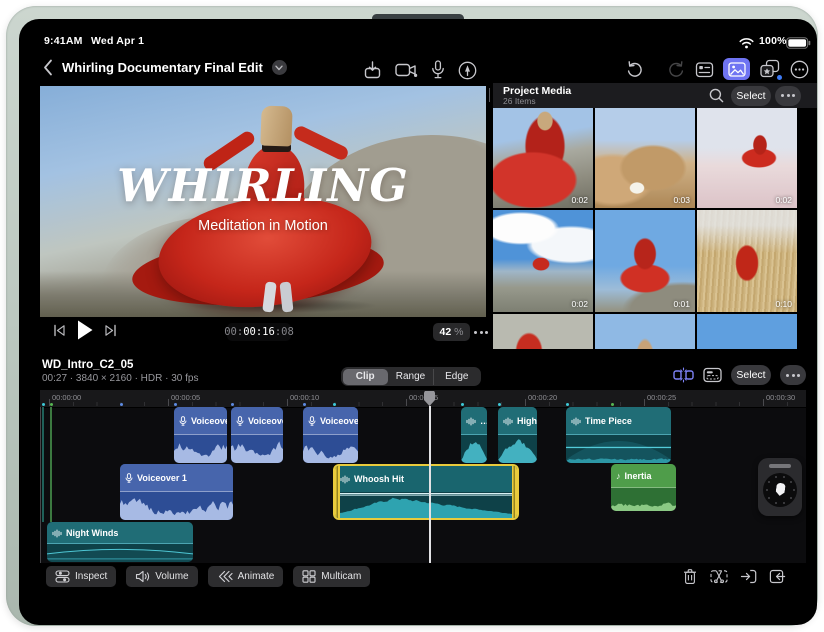 The height and width of the screenshot is (632, 824). What do you see at coordinates (142, 576) in the screenshot?
I see `volume-icon` at bounding box center [142, 576].